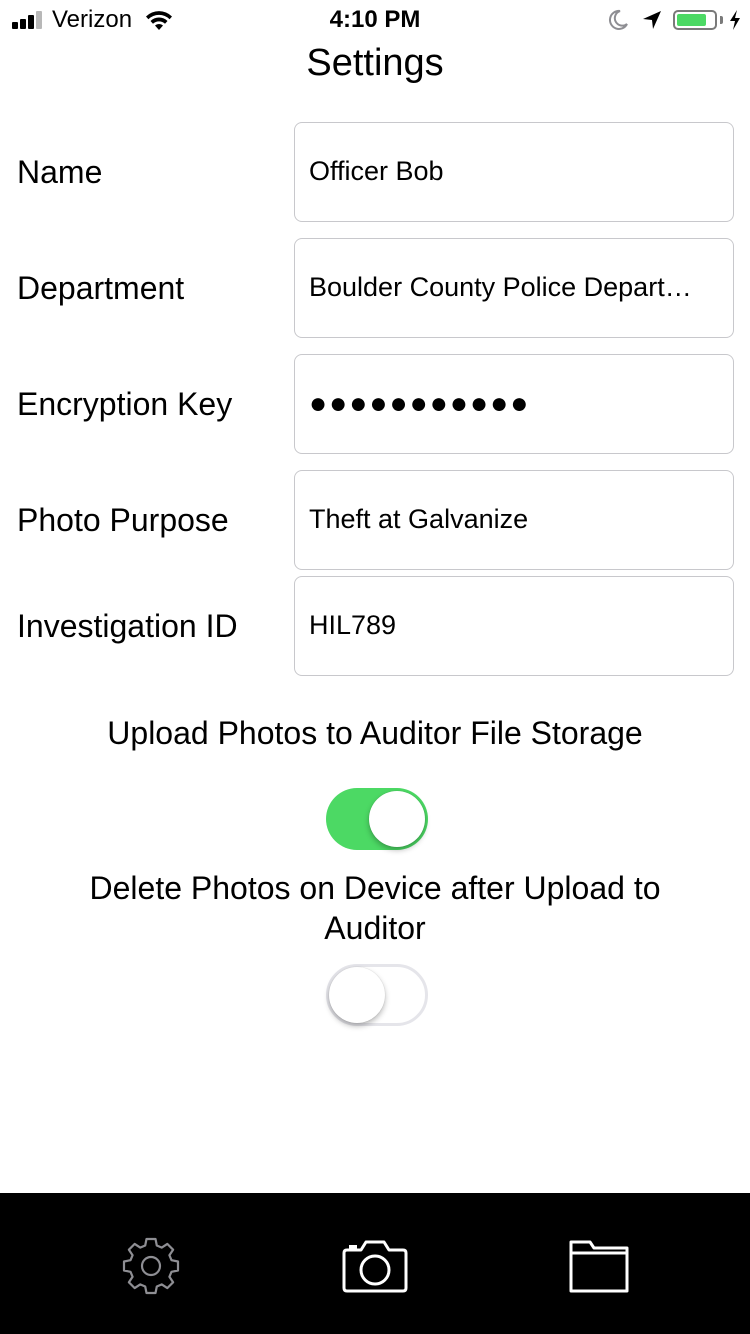 This screenshot has width=750, height=1334. Describe the element at coordinates (691, 20) in the screenshot. I see `battery-level-fill` at that location.